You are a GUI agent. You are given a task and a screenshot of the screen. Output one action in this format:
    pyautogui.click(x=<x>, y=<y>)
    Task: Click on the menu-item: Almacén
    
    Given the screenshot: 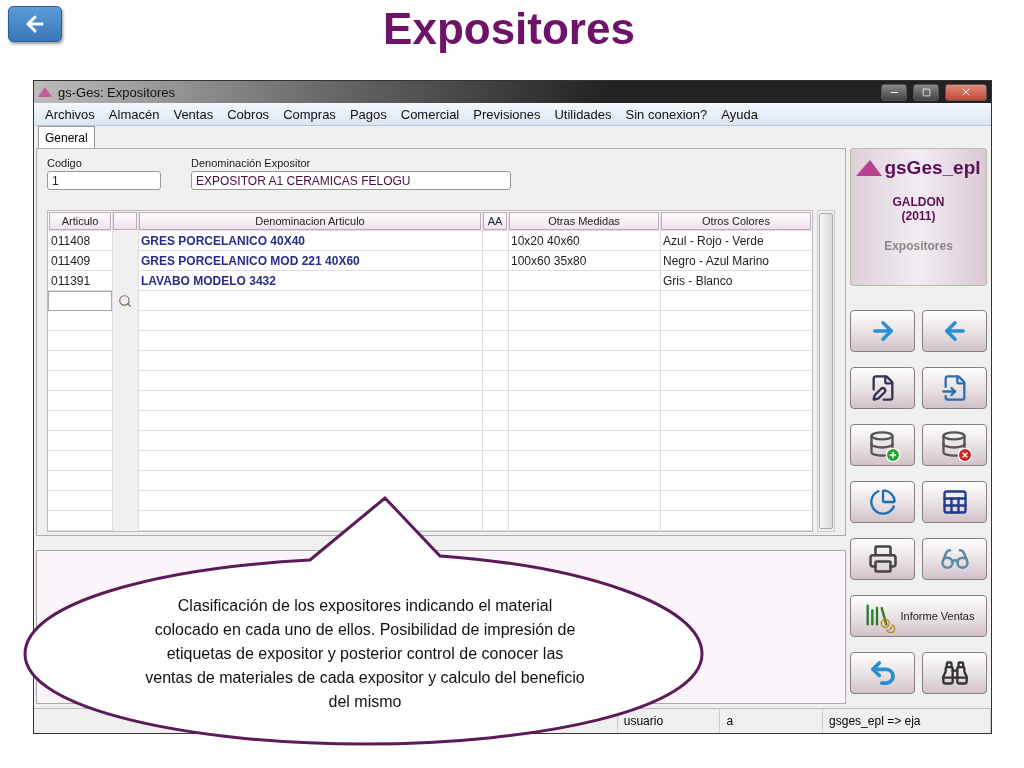 What is the action you would take?
    pyautogui.click(x=134, y=114)
    